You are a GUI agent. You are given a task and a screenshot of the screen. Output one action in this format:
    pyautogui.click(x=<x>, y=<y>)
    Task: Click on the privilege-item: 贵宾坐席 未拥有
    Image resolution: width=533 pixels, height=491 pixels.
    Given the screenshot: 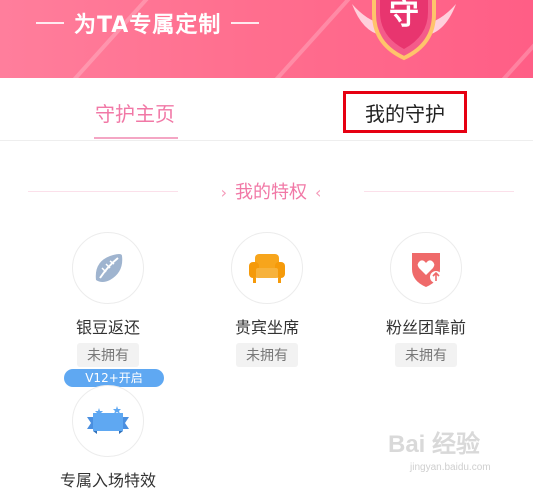 What is the action you would take?
    pyautogui.click(x=267, y=299)
    